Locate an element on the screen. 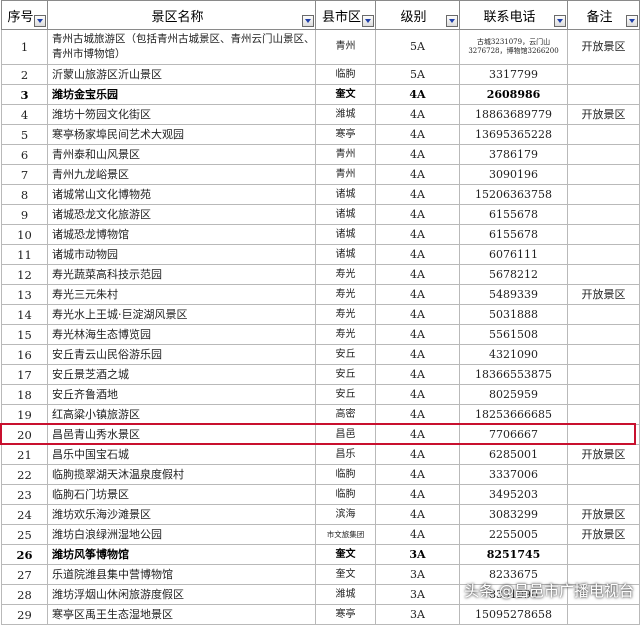 The width and height of the screenshot is (640, 625). seq-cell: 27 is located at coordinates (24, 574).